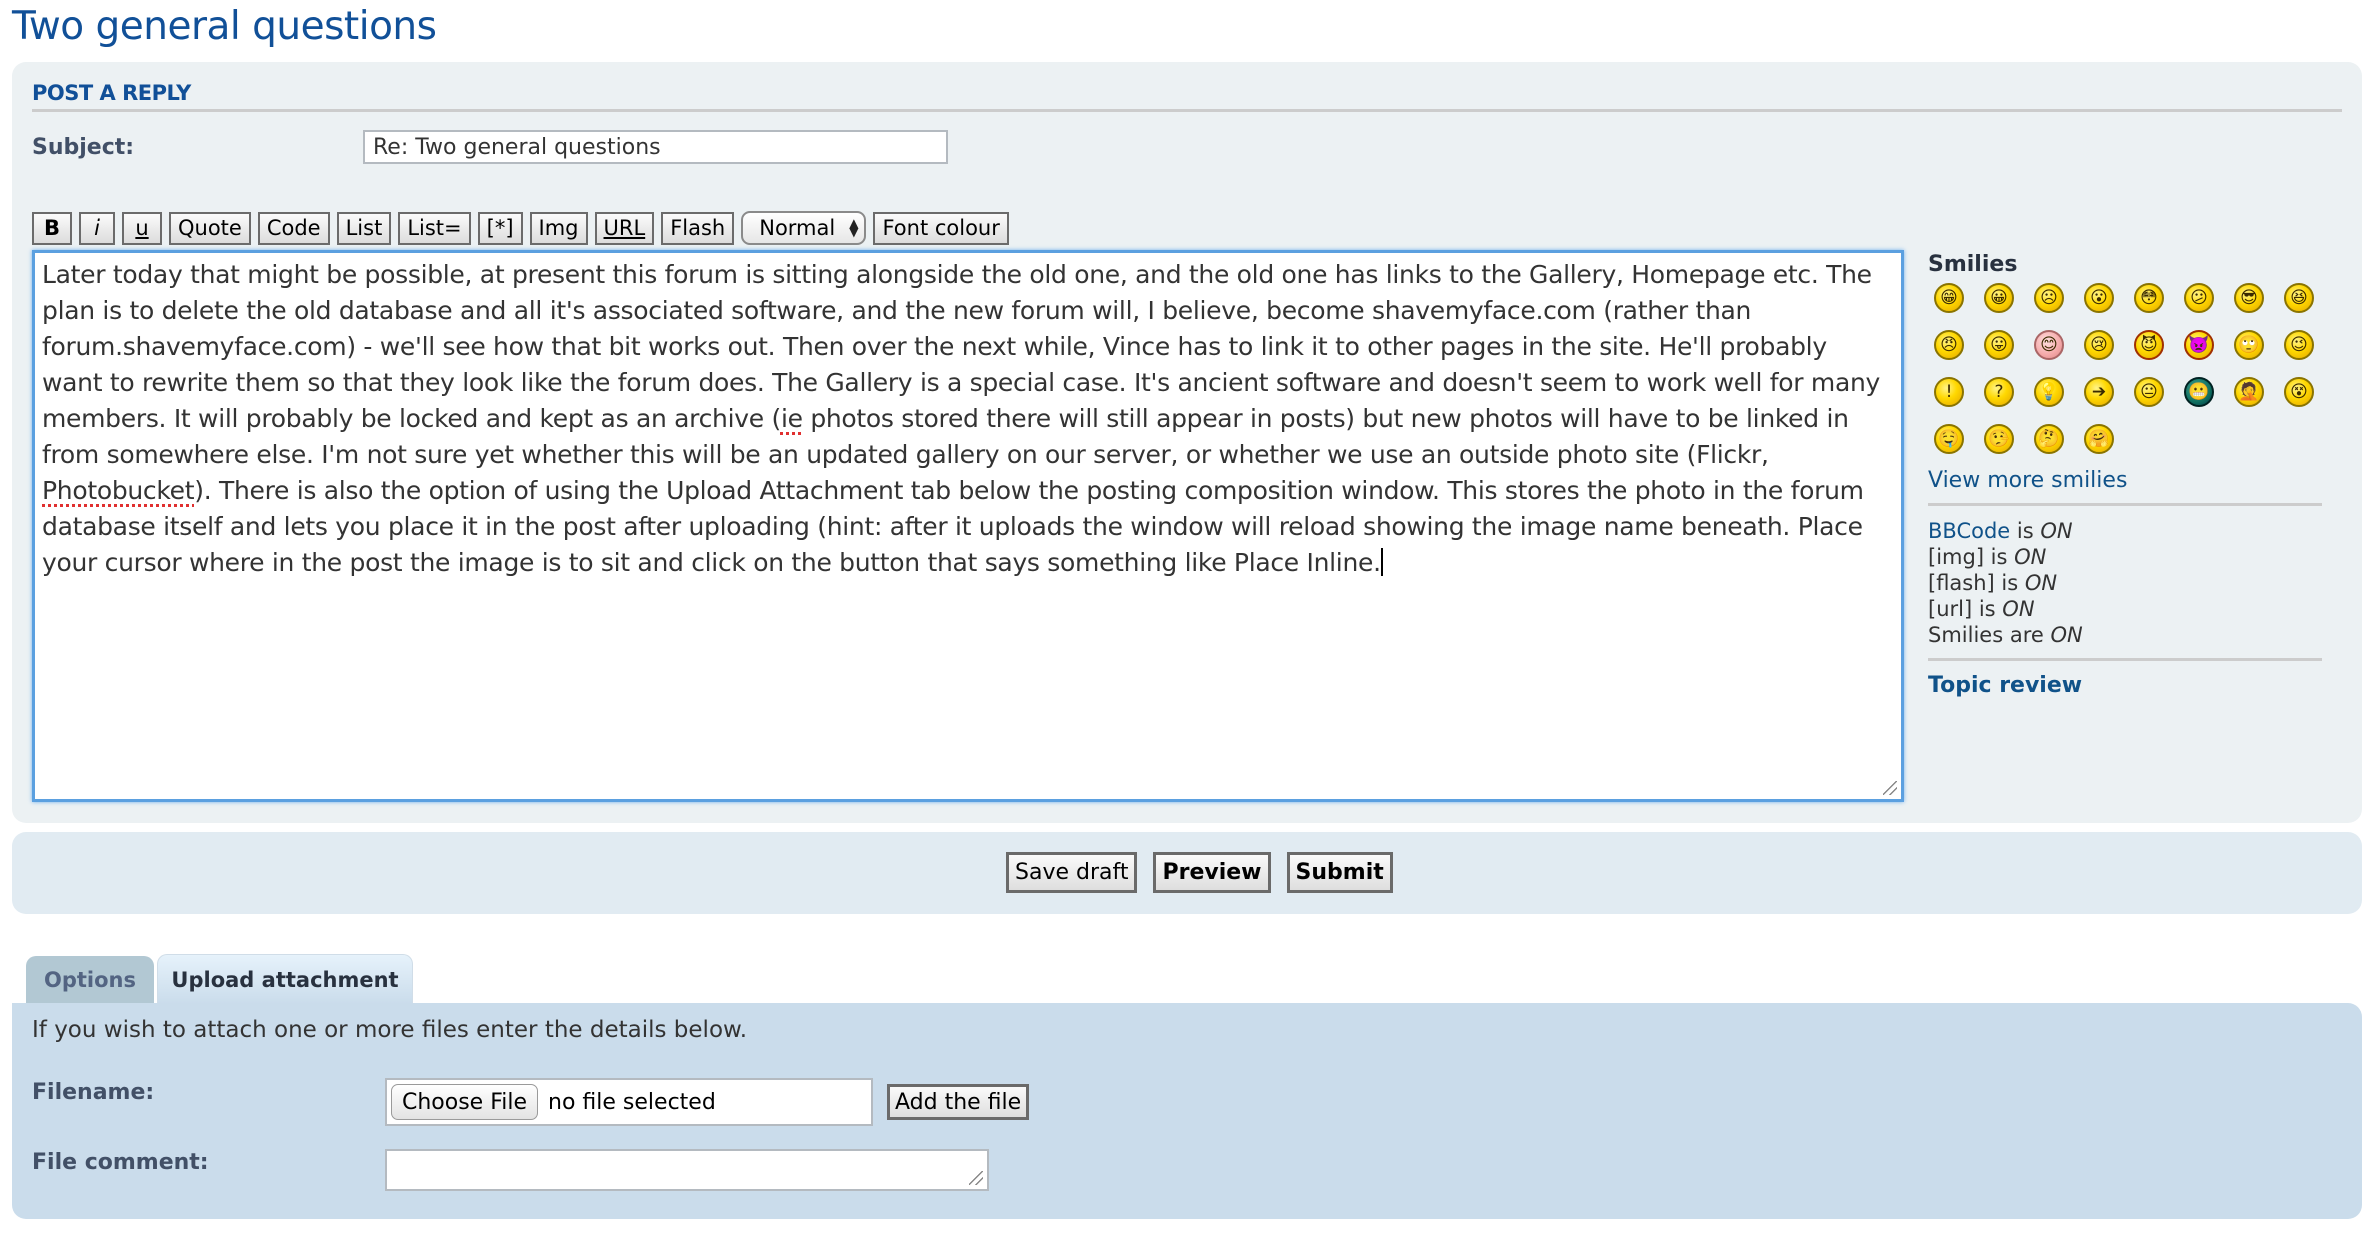 Image resolution: width=2368 pixels, height=1238 pixels. Describe the element at coordinates (465, 1102) in the screenshot. I see `choose-file-button: Choose File` at that location.